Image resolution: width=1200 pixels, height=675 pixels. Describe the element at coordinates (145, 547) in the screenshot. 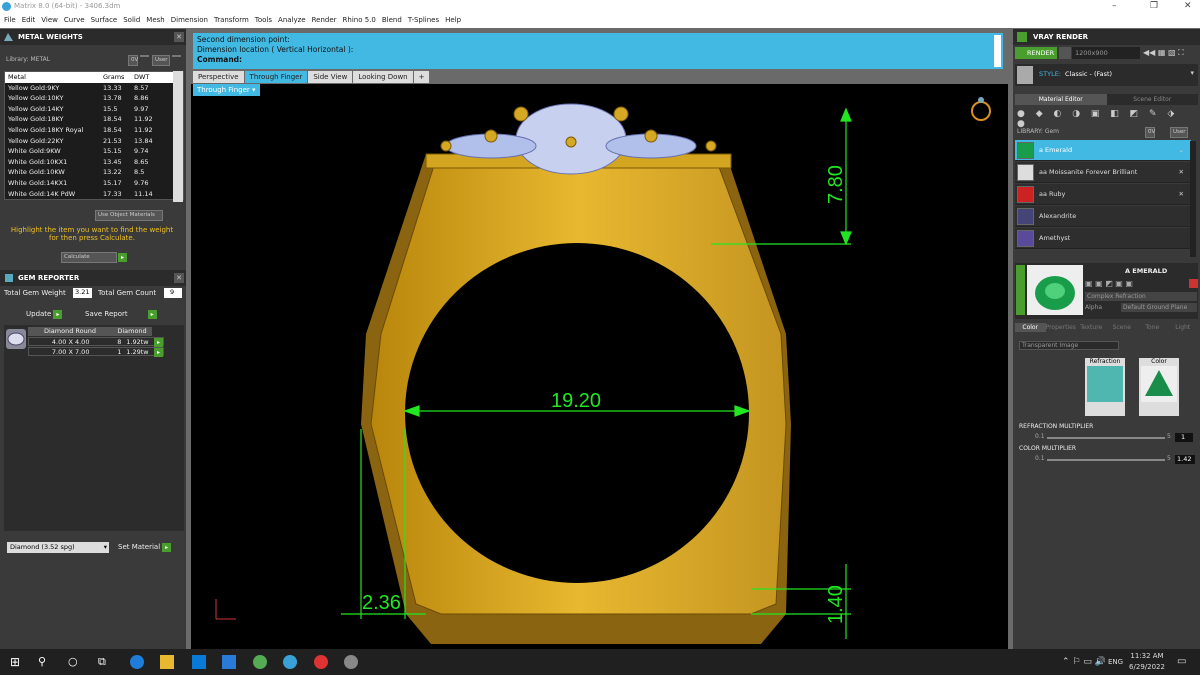

I see `set-material-button: Set Material ▸` at that location.